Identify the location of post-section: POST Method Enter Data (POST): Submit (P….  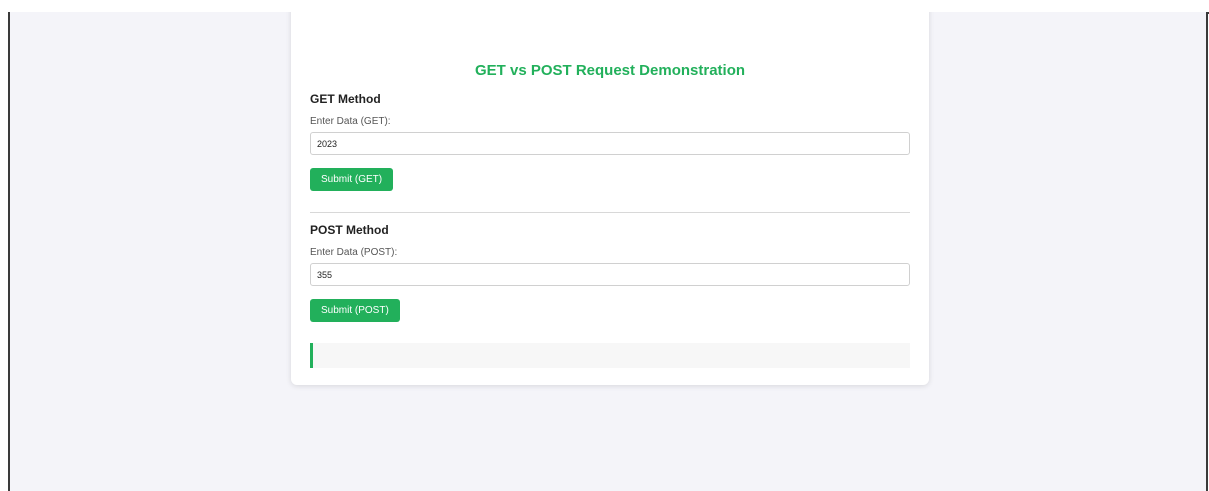
(610, 272).